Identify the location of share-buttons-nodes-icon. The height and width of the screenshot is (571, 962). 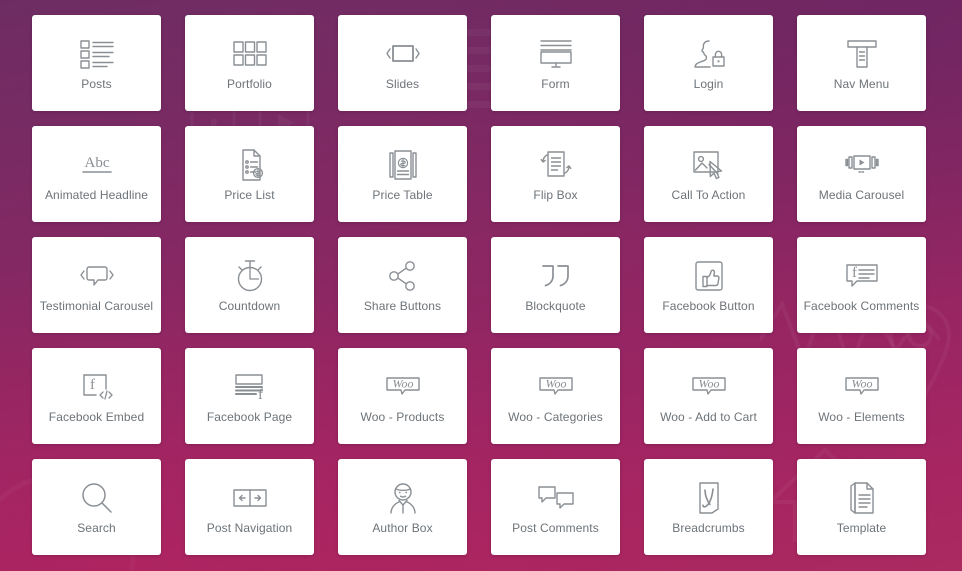
(403, 276).